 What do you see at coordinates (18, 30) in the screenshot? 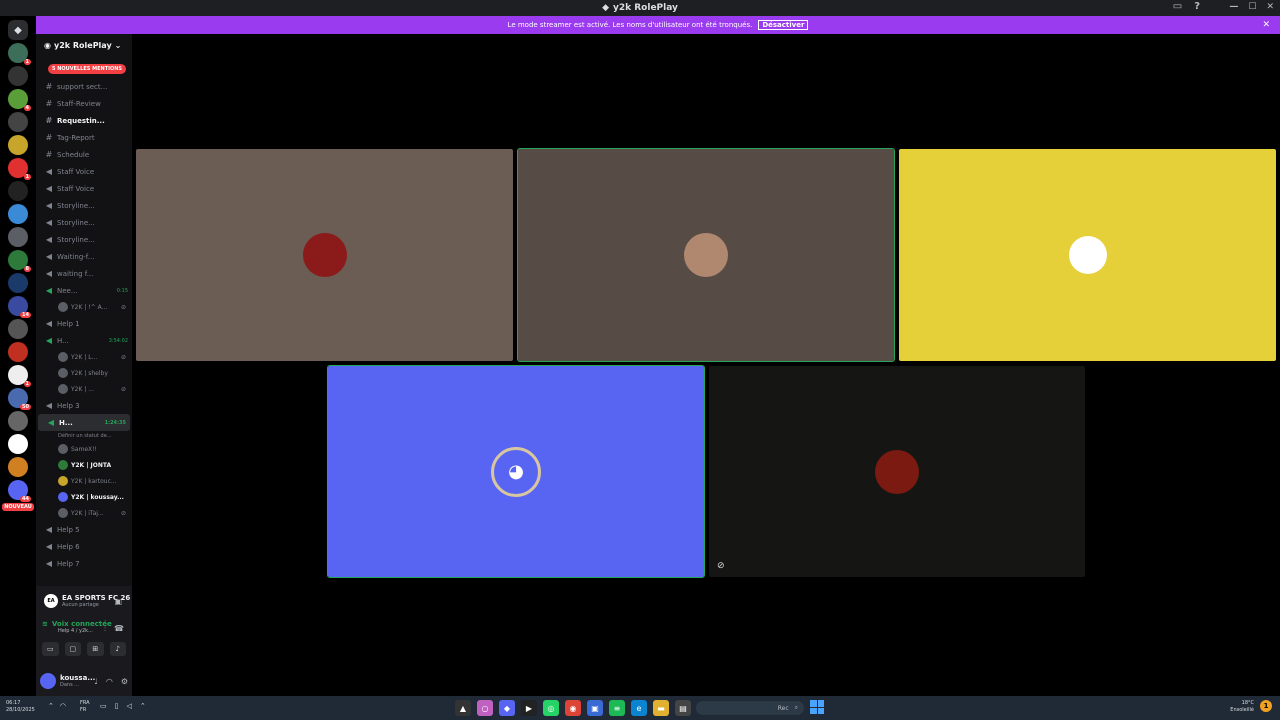
I see `home-button: ◆` at bounding box center [18, 30].